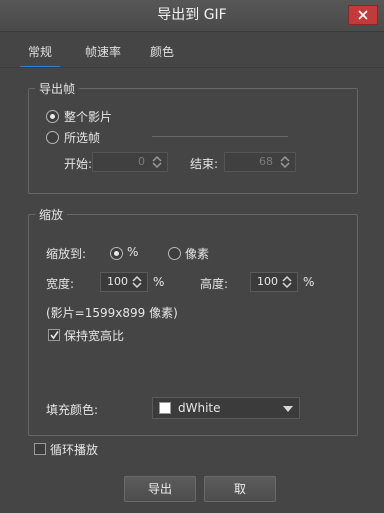  I want to click on height-value: 100, so click(267, 281).